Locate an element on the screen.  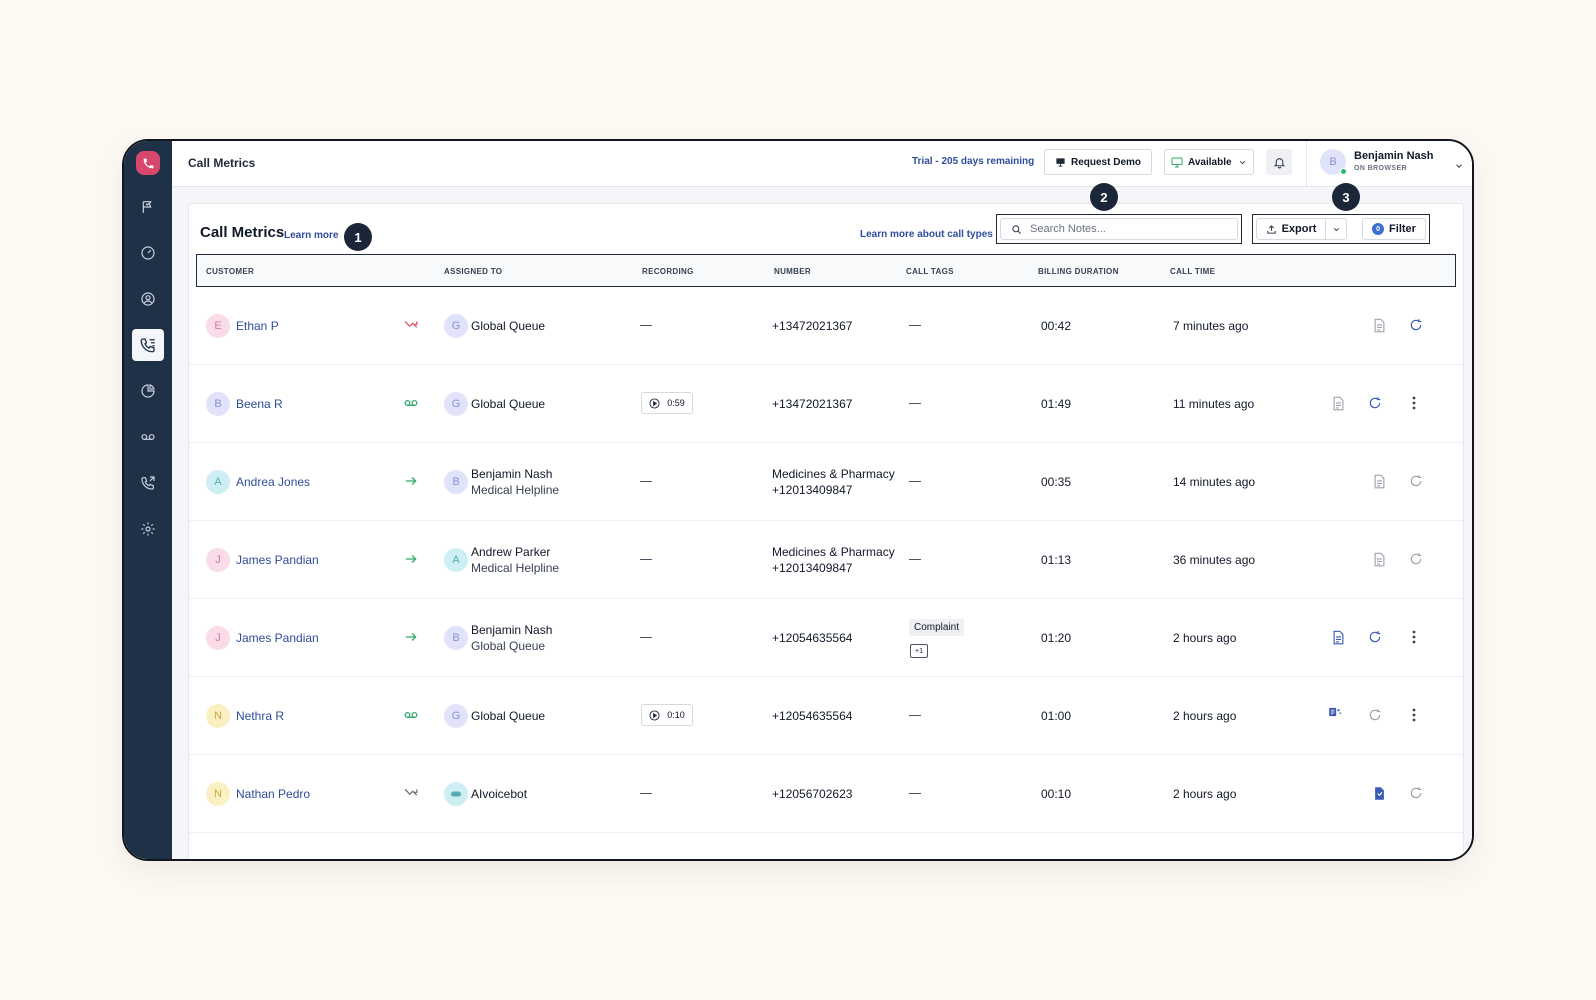
customer-name: Beena R is located at coordinates (259, 404).